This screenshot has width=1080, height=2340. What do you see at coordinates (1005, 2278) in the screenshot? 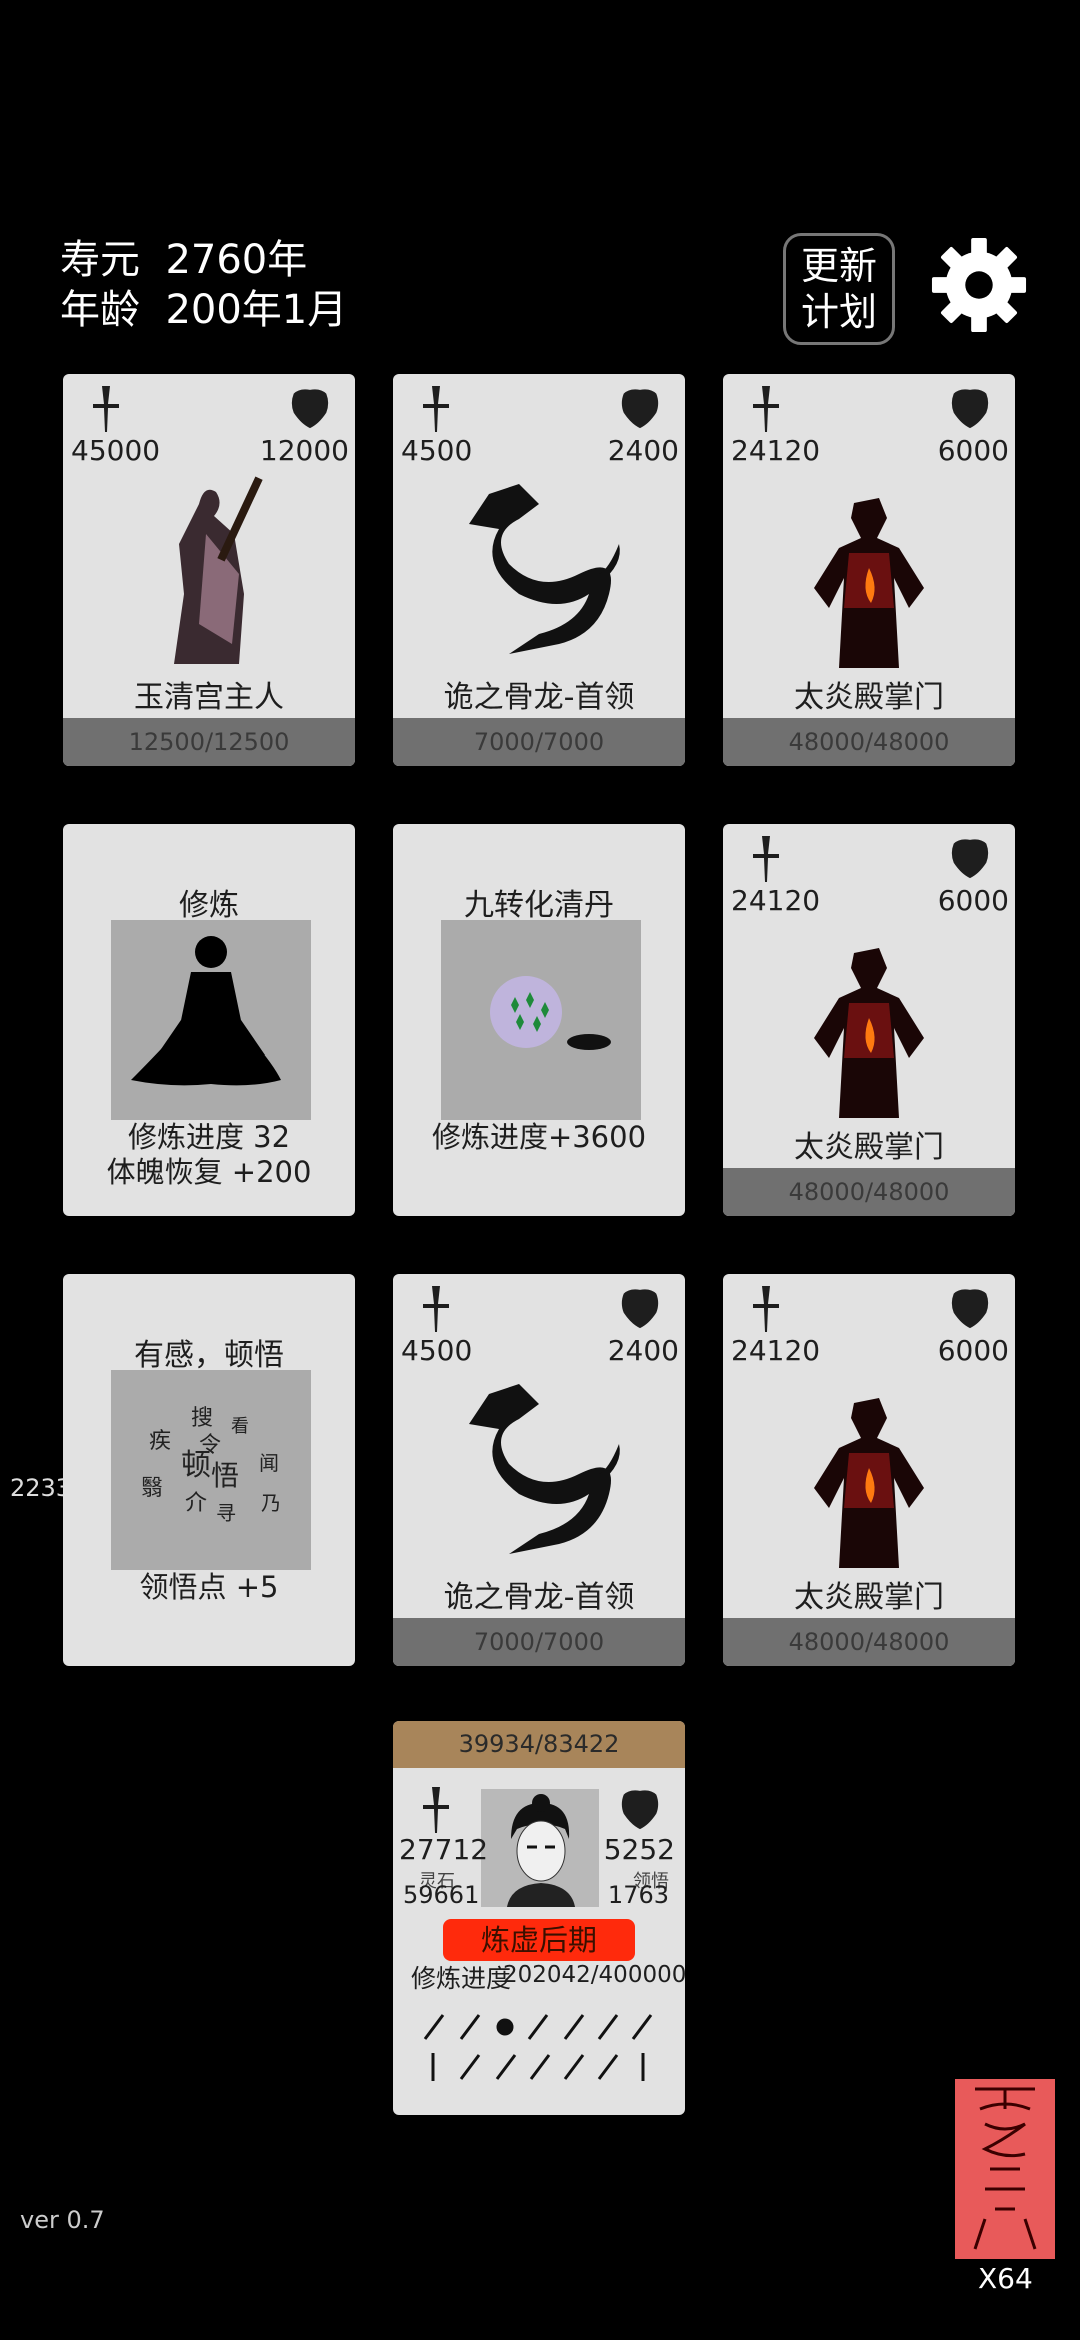
I see `talisman-count: X64` at bounding box center [1005, 2278].